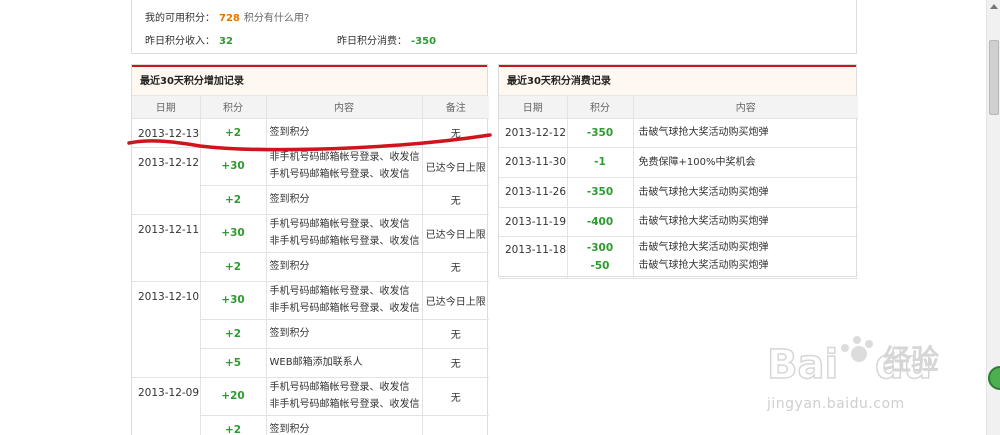  Describe the element at coordinates (166, 248) in the screenshot. I see `row-date: 2013-12-11` at that location.